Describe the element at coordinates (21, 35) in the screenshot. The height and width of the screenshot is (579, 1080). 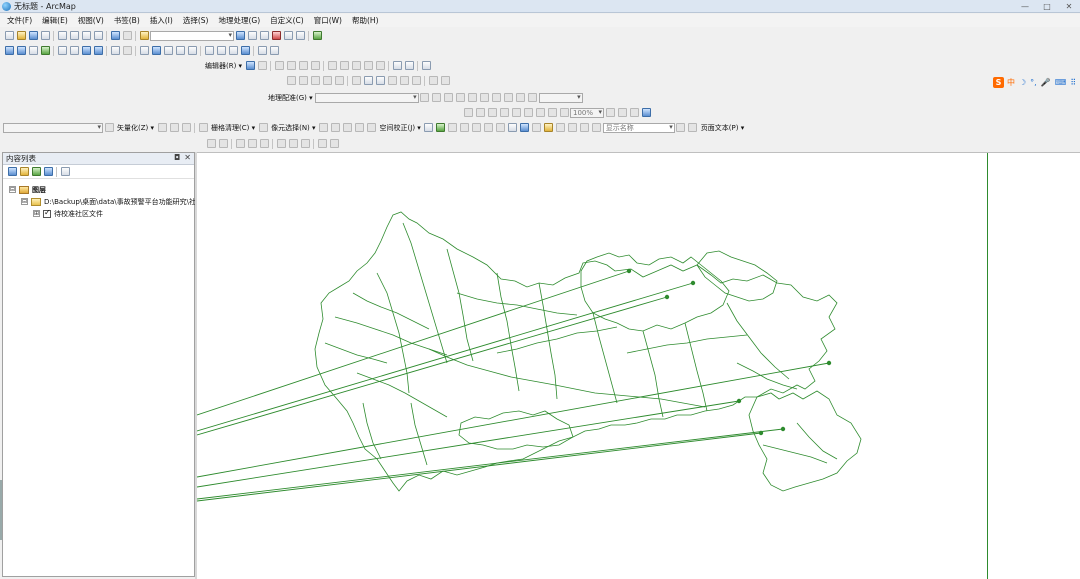
I see `open-icon` at that location.